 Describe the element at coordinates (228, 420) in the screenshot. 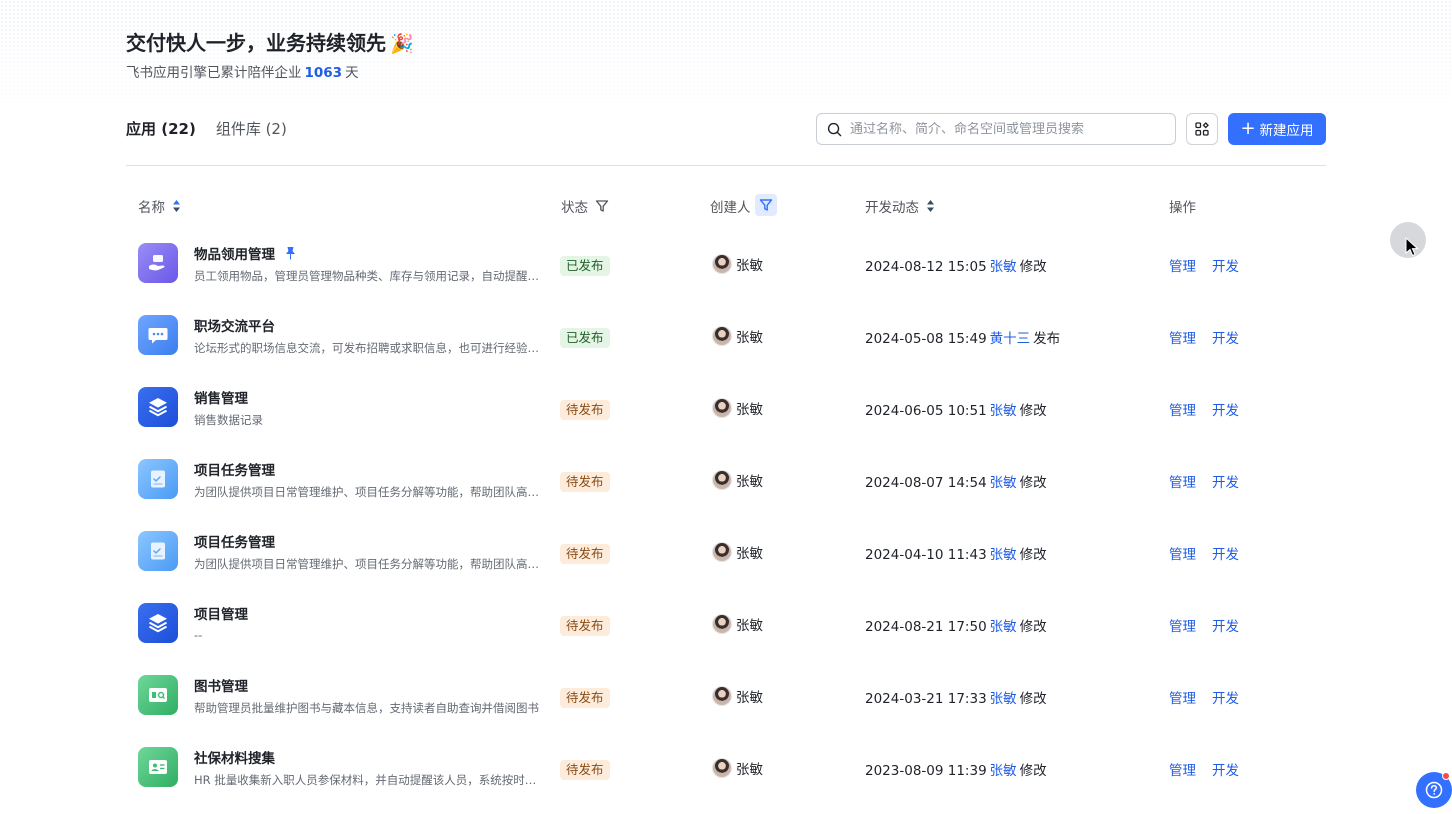

I see `app-description: 销售数据记录` at that location.